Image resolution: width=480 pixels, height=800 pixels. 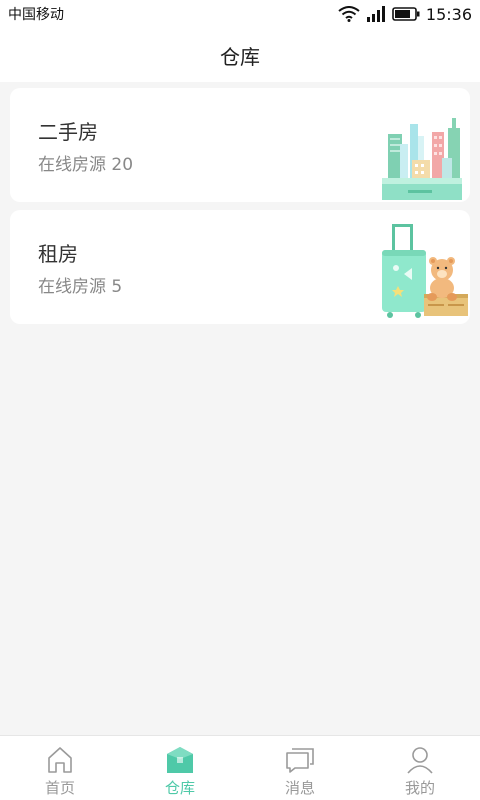 I want to click on card-title: 租房, so click(x=58, y=254).